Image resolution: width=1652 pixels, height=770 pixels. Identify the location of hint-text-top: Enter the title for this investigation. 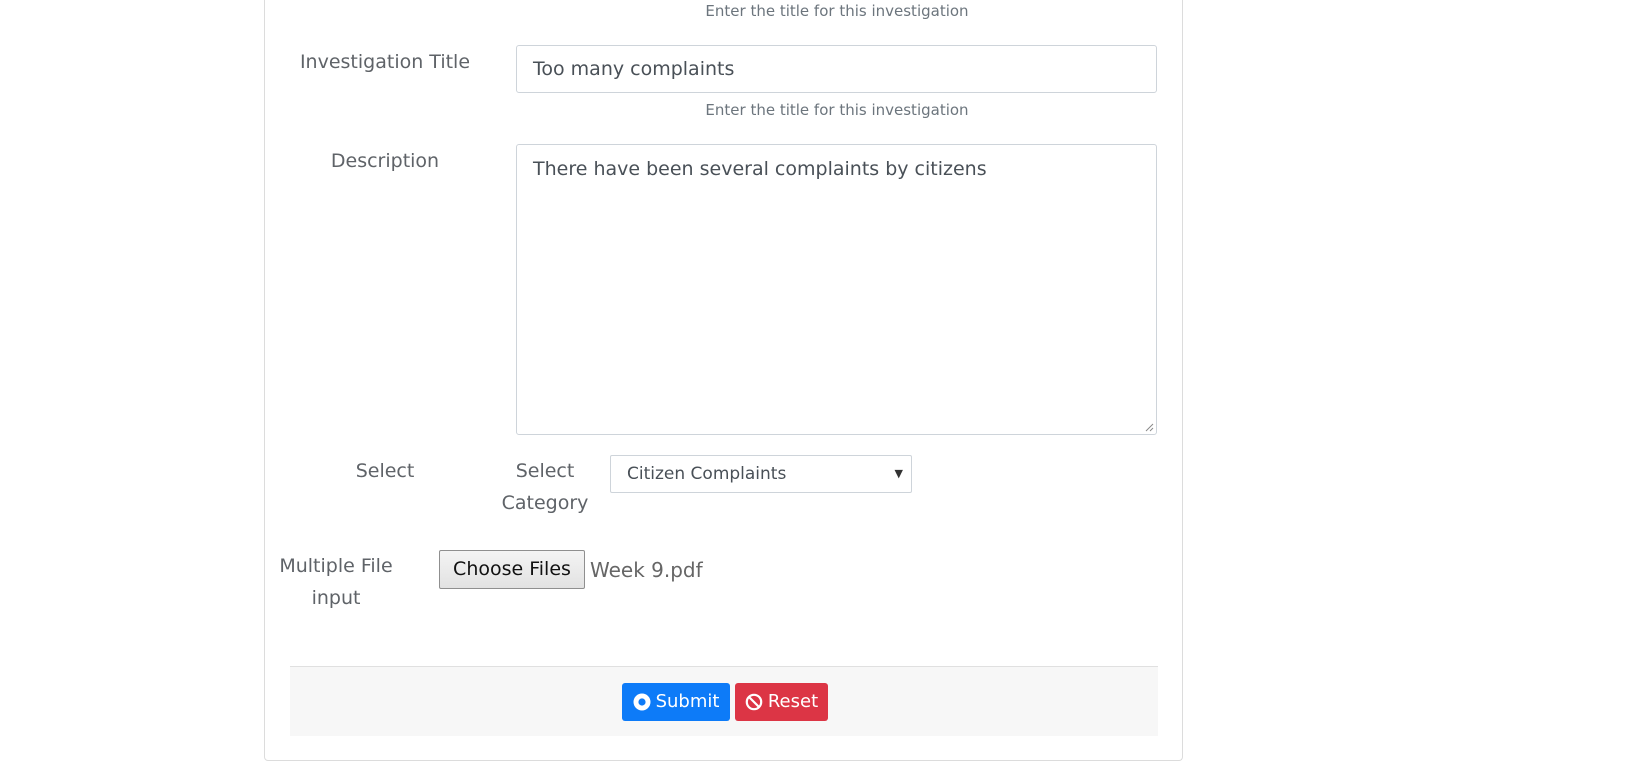
(837, 11).